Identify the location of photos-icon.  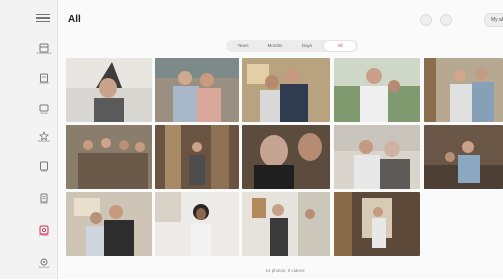
(44, 228).